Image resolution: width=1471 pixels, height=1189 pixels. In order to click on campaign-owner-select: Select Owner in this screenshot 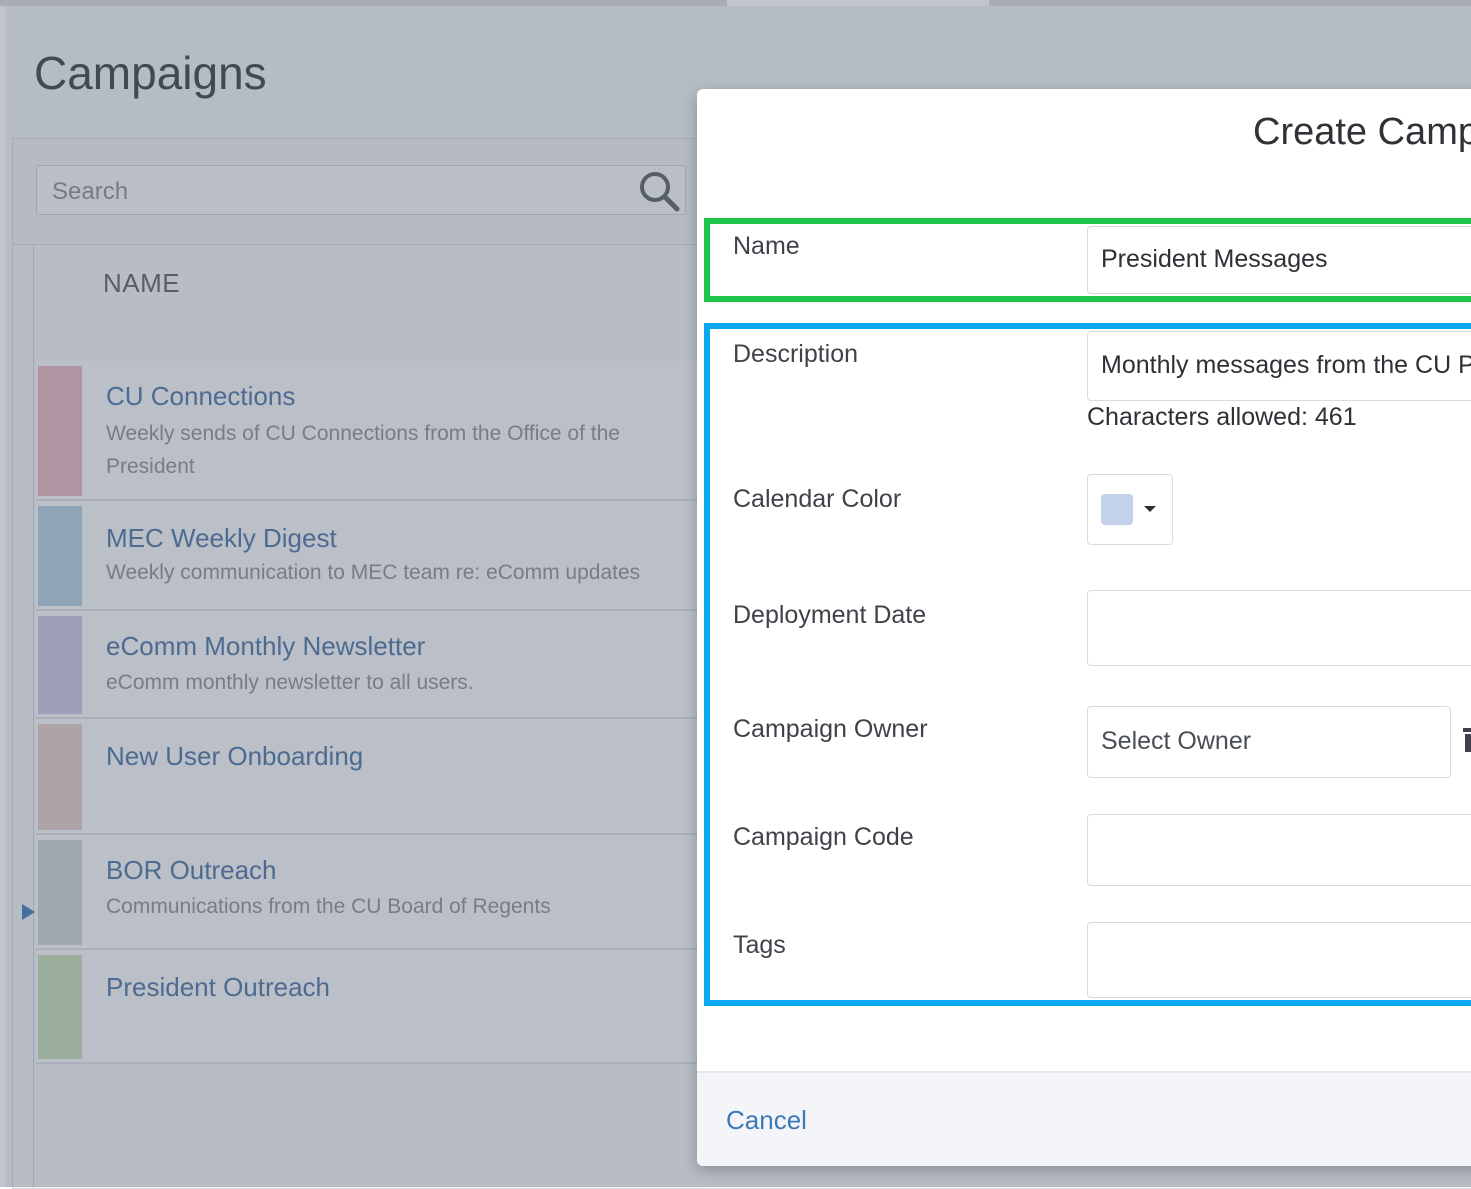, I will do `click(1269, 742)`.